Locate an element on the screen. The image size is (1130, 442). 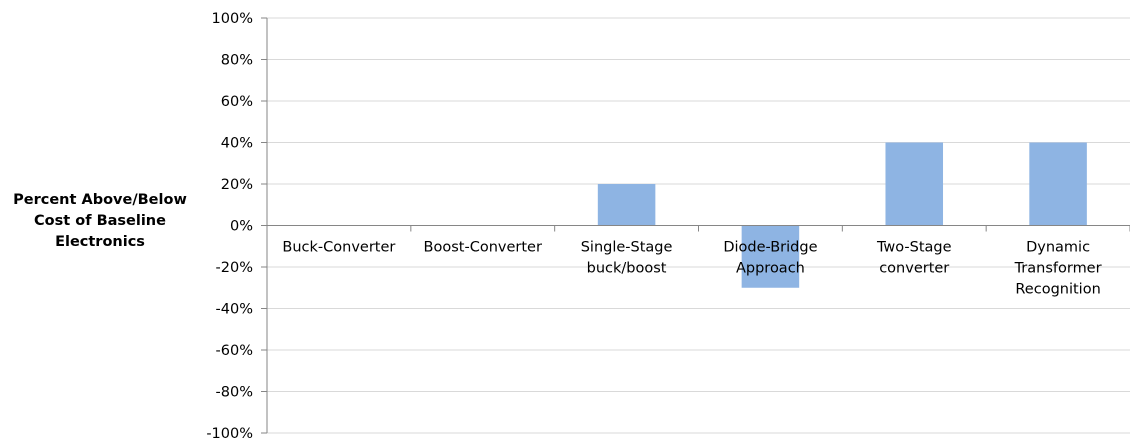
x-category-label: Buck-Converter is located at coordinates (338, 248).